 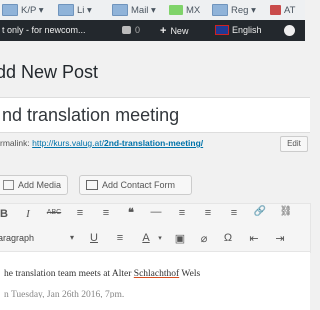 What do you see at coordinates (68, 143) in the screenshot?
I see `permalink-base: http://kurs.valug.at/` at bounding box center [68, 143].